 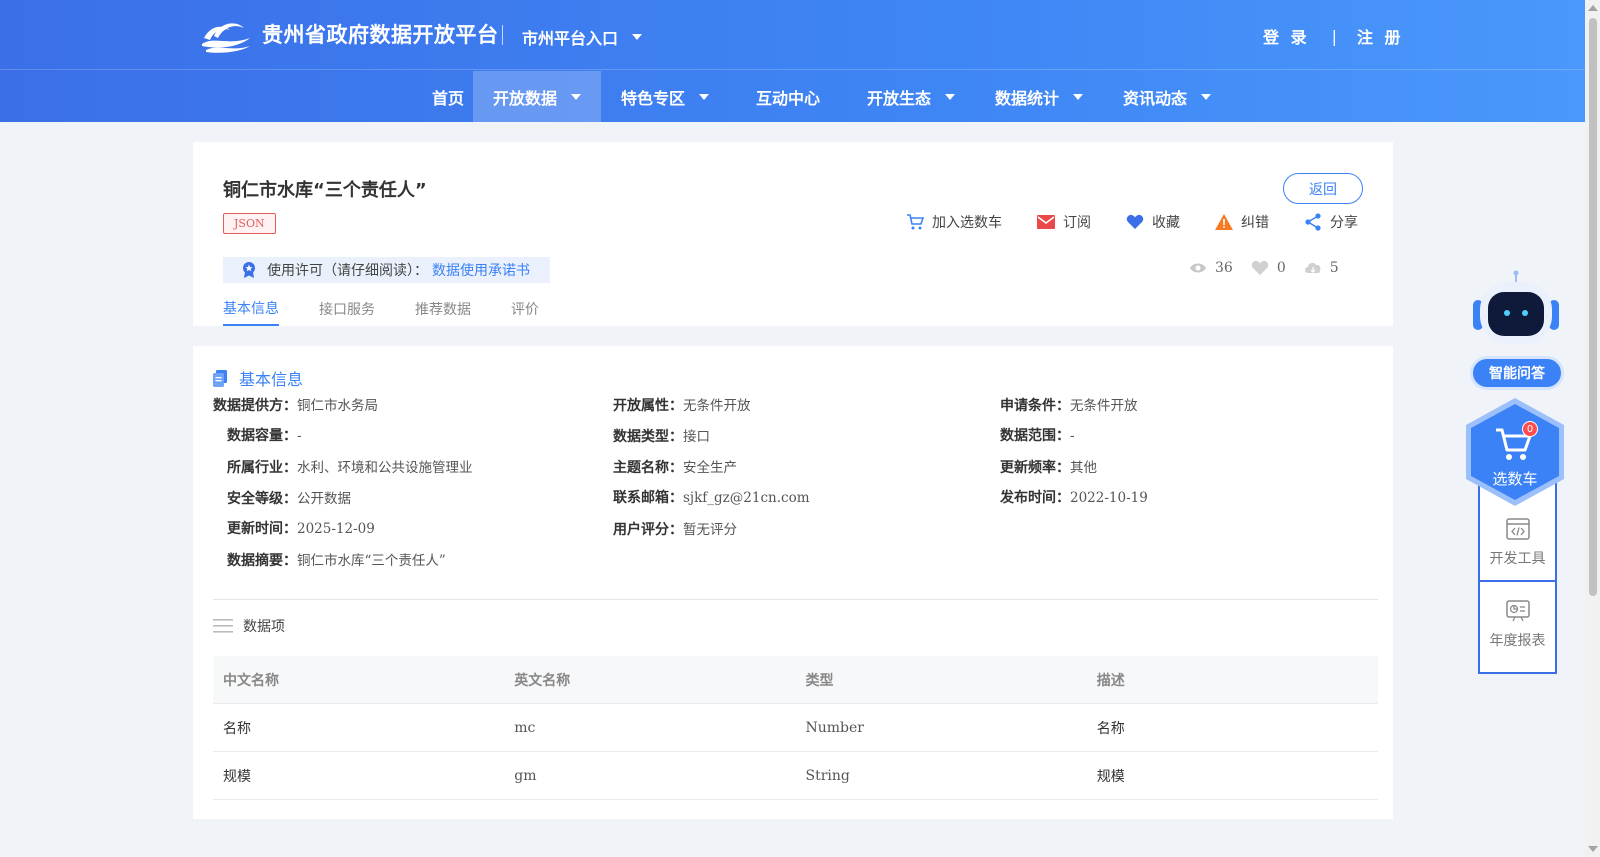 I want to click on heart-outline-icon, so click(x=1260, y=267).